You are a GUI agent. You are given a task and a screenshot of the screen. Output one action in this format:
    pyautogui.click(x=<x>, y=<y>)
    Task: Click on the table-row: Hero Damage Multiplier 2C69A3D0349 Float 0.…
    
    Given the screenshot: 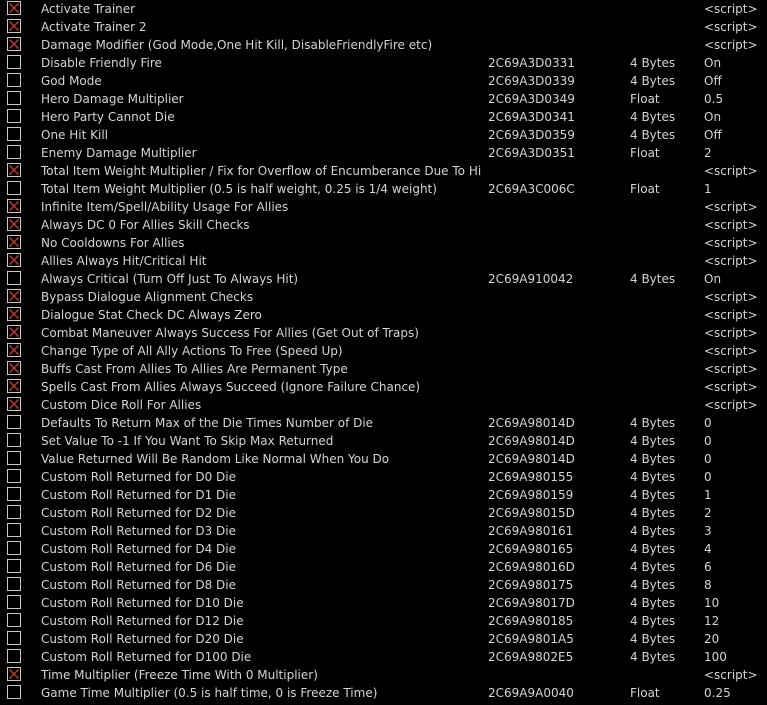 What is the action you would take?
    pyautogui.click(x=383, y=99)
    